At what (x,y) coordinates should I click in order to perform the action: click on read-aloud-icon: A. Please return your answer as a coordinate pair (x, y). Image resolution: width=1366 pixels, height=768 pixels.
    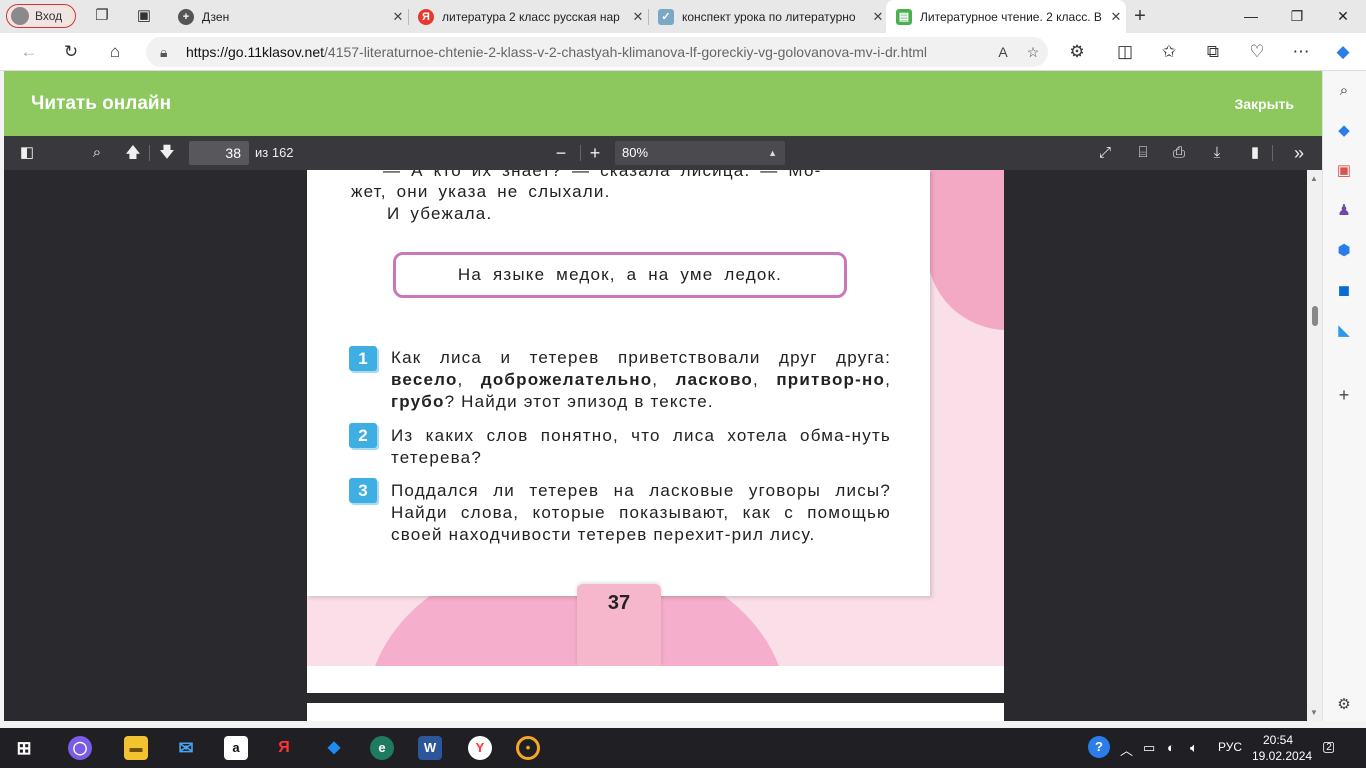
    Looking at the image, I should click on (1003, 52).